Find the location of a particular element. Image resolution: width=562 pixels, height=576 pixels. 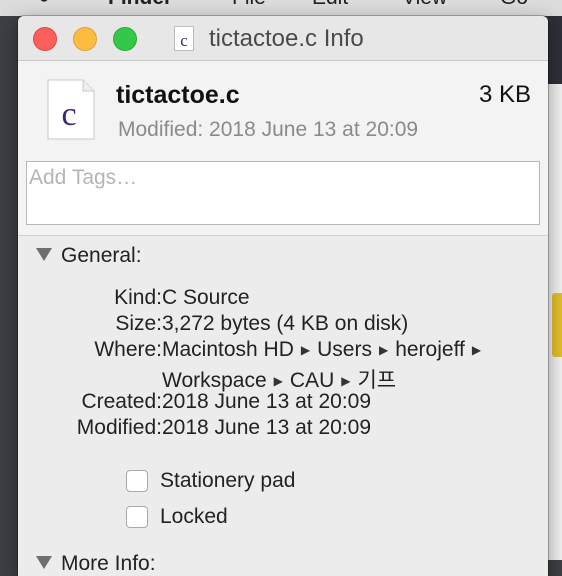

zoom-button is located at coordinates (125, 39).